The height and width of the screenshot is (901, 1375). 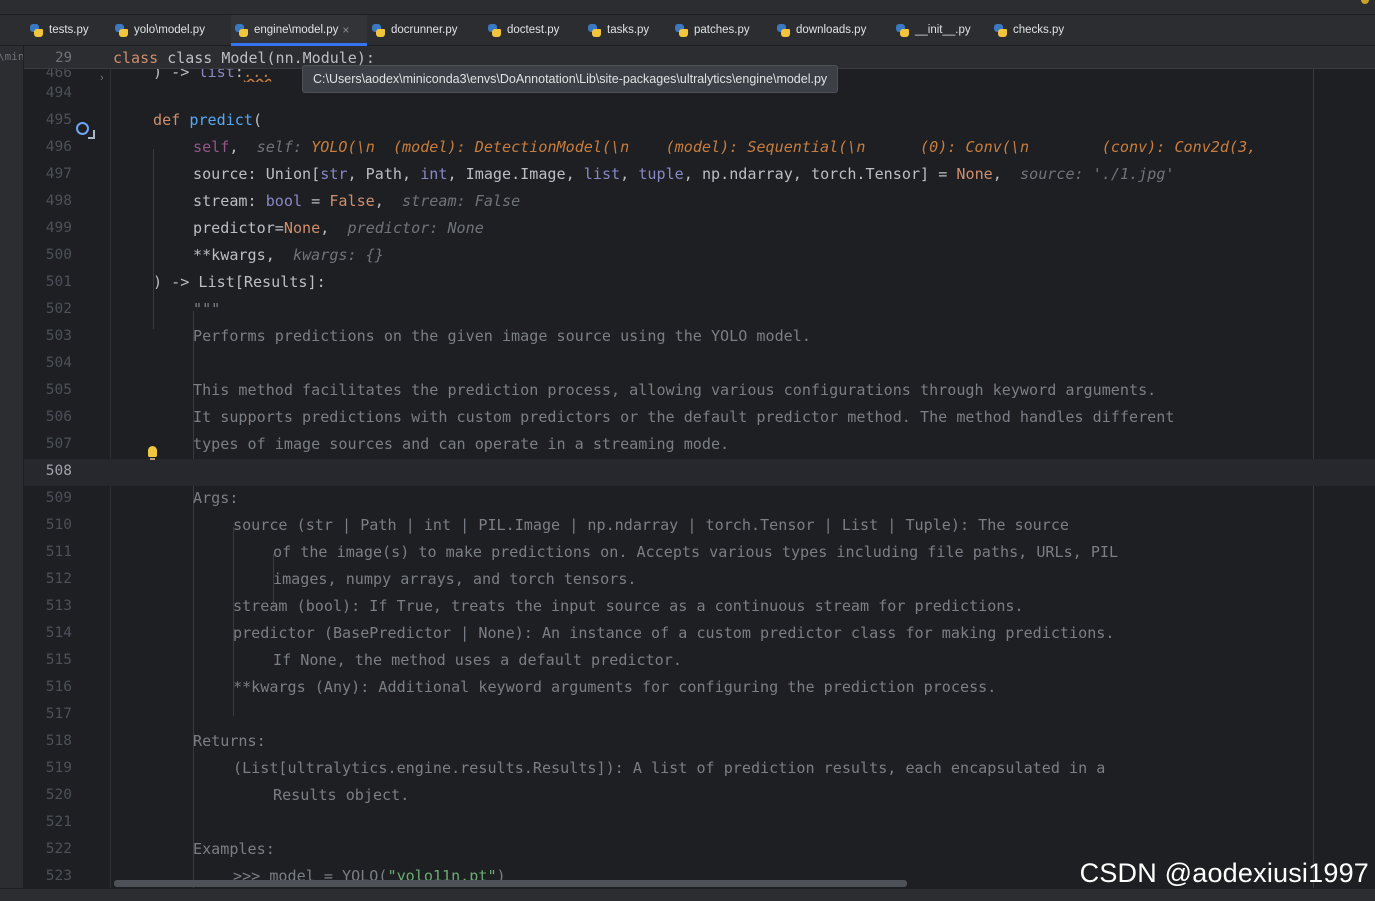 I want to click on tab-label: tests.py, so click(x=69, y=30).